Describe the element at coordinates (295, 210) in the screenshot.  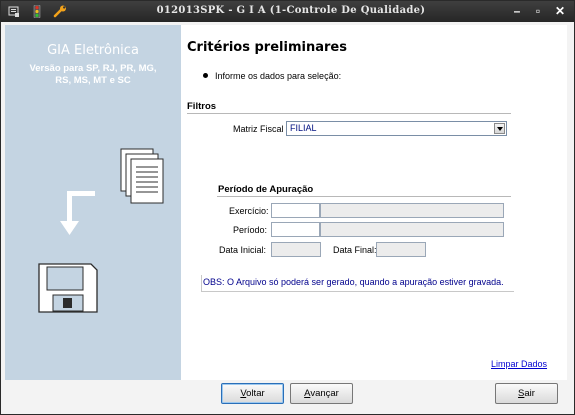
I see `exercicio-input` at that location.